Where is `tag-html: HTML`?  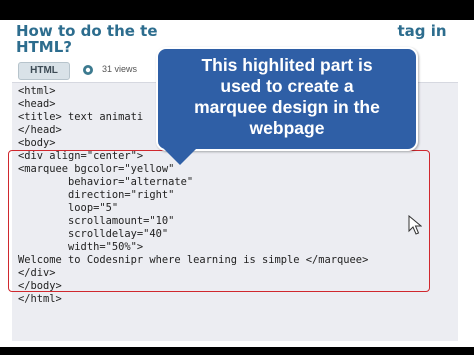
tag-html: HTML is located at coordinates (44, 71).